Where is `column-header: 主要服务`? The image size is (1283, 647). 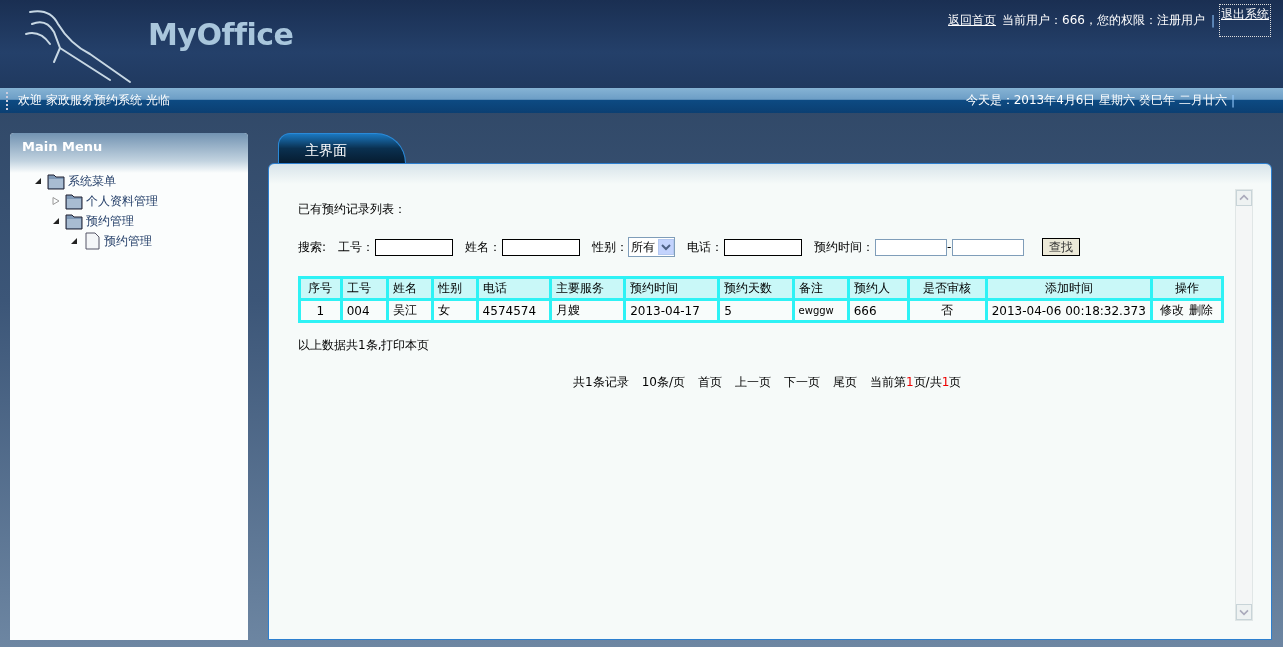 column-header: 主要服务 is located at coordinates (587, 288).